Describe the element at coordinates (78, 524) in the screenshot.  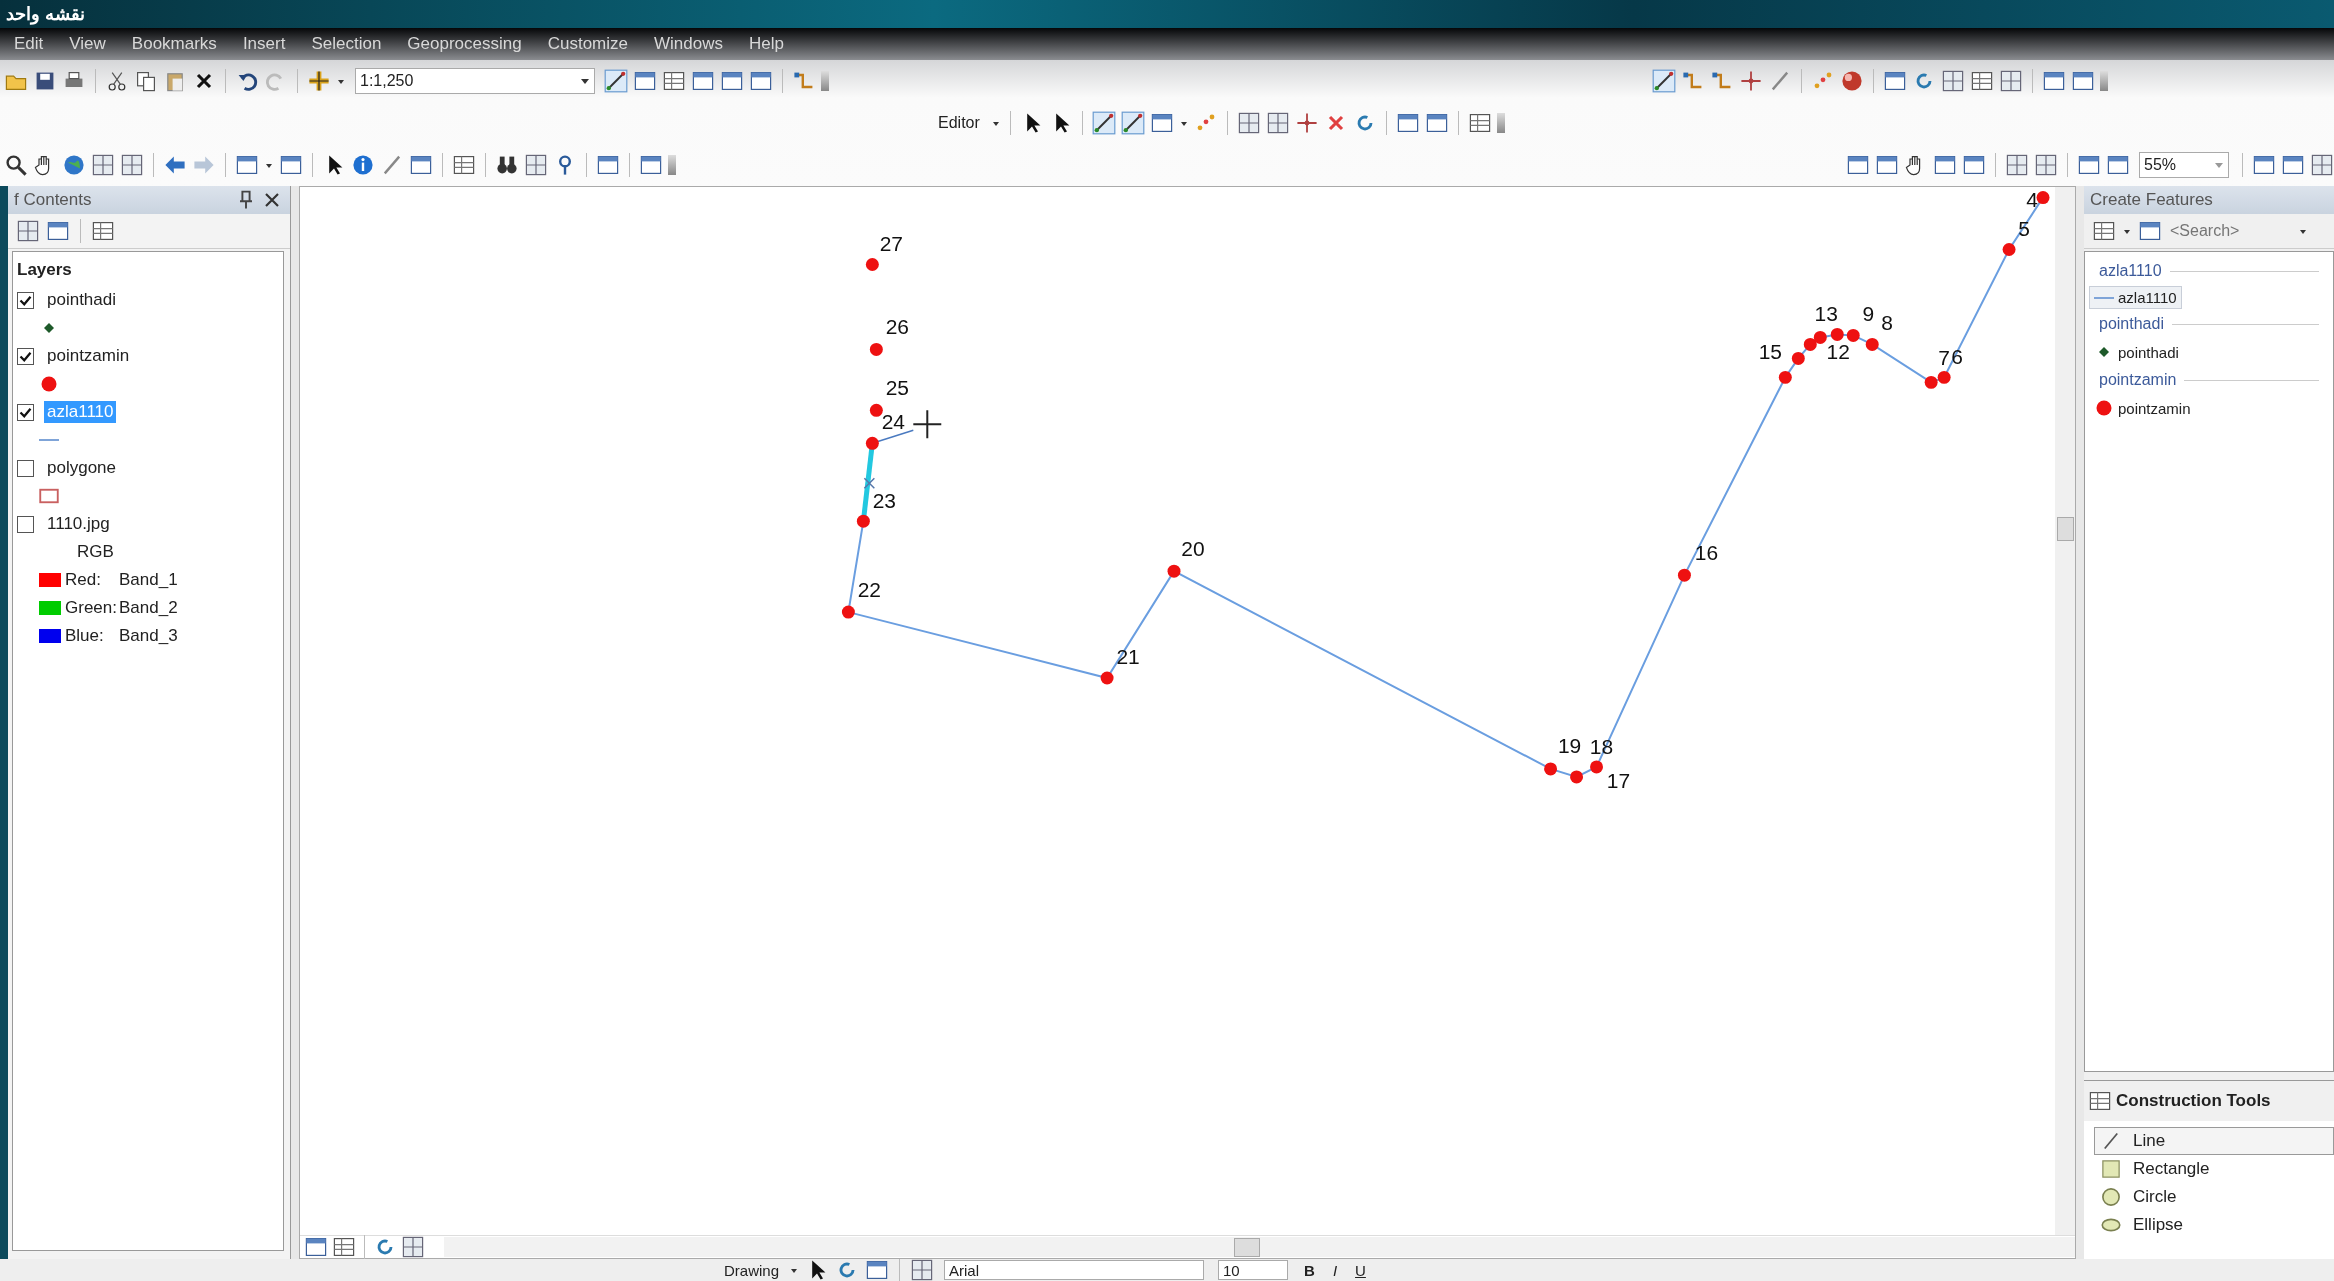
I see `layer-name: 1110.jpg` at that location.